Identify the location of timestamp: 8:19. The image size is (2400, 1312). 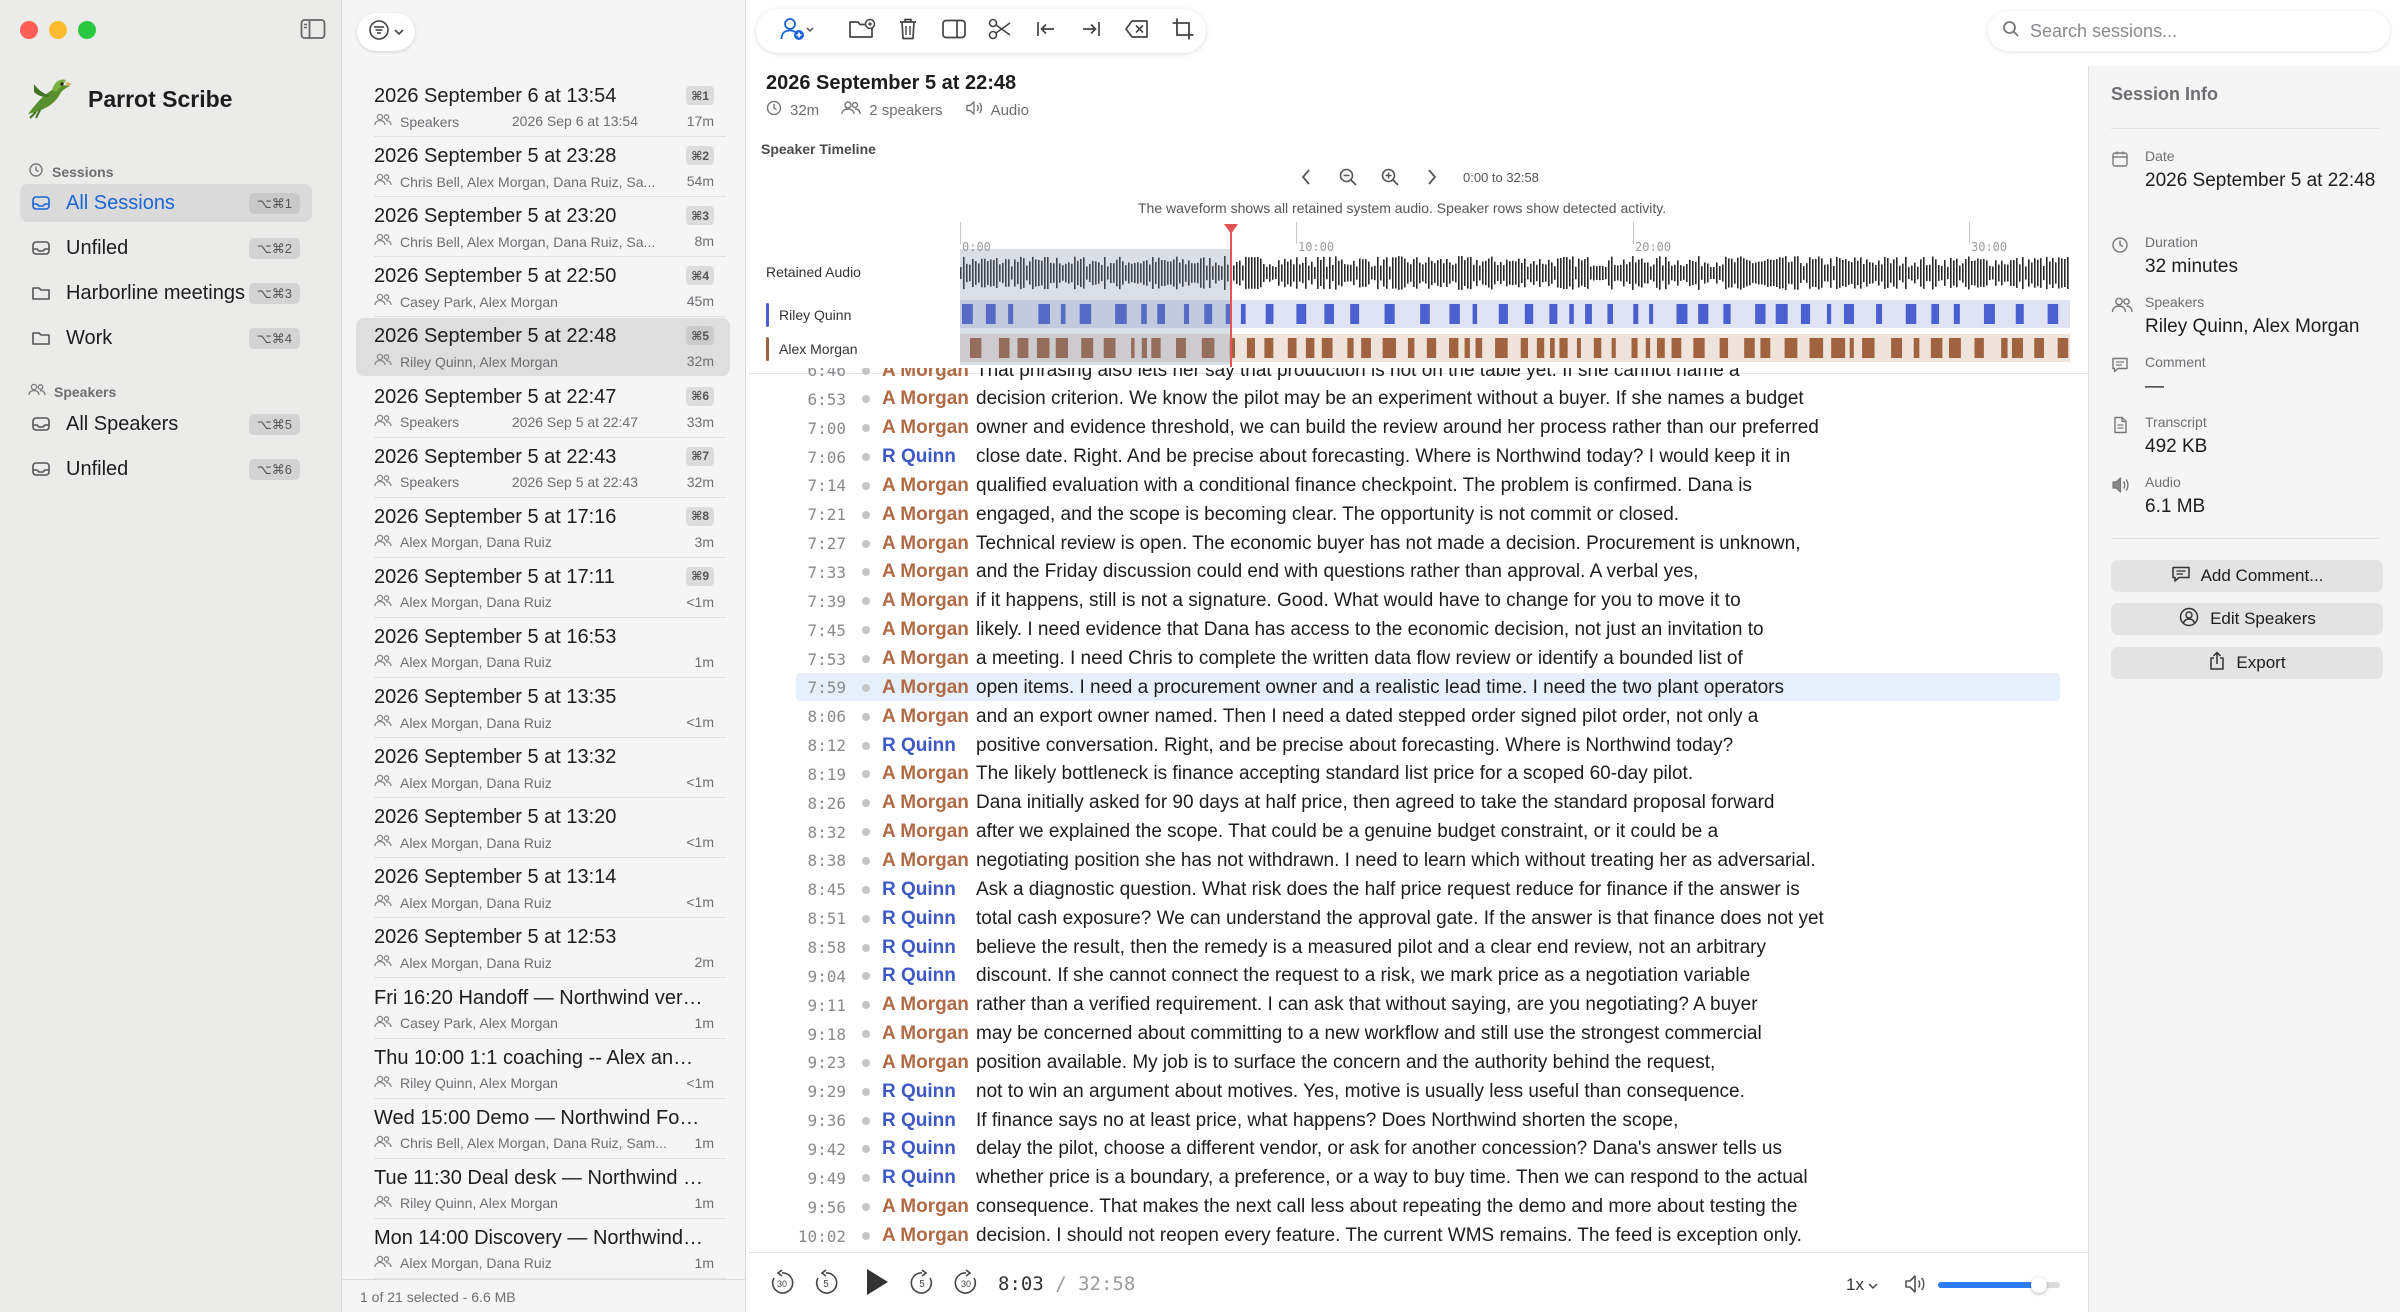
(797, 774).